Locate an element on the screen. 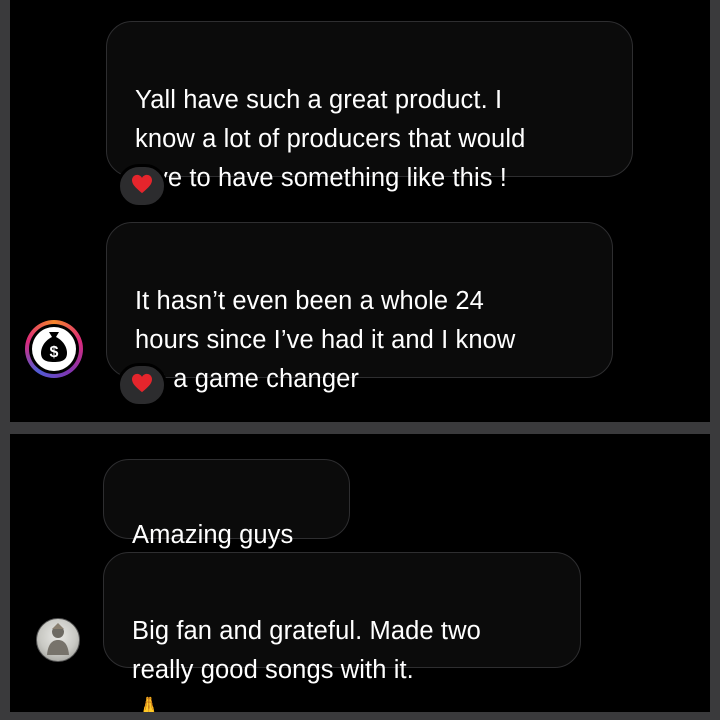  message-text: Amazing guys is located at coordinates (213, 535).